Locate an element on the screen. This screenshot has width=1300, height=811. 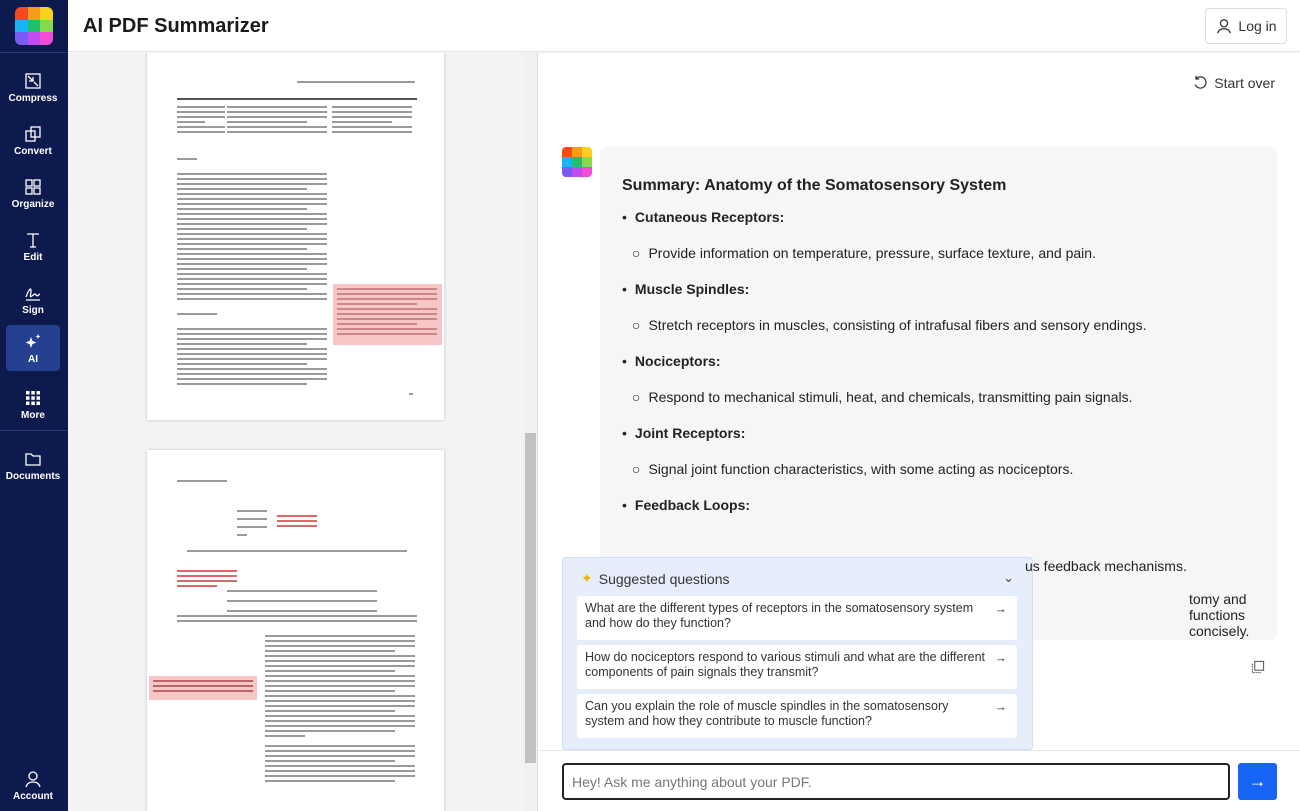
text-icon is located at coordinates (33, 240).